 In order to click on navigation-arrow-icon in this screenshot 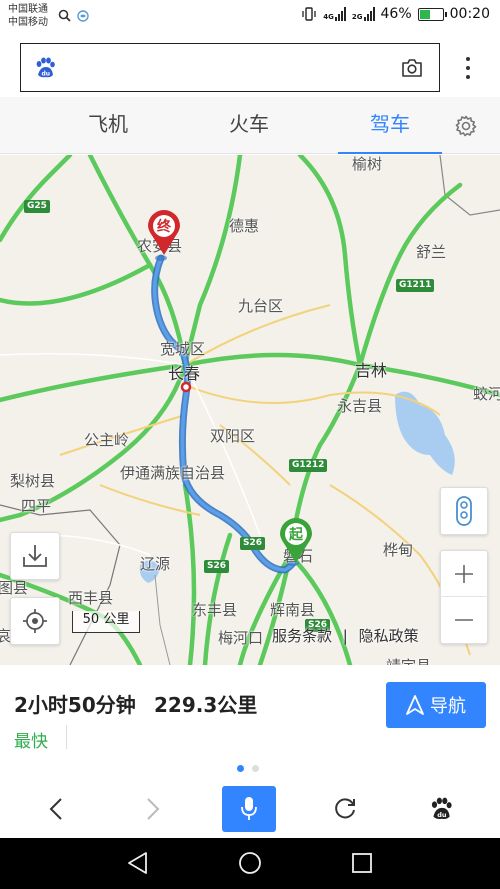, I will do `click(415, 705)`.